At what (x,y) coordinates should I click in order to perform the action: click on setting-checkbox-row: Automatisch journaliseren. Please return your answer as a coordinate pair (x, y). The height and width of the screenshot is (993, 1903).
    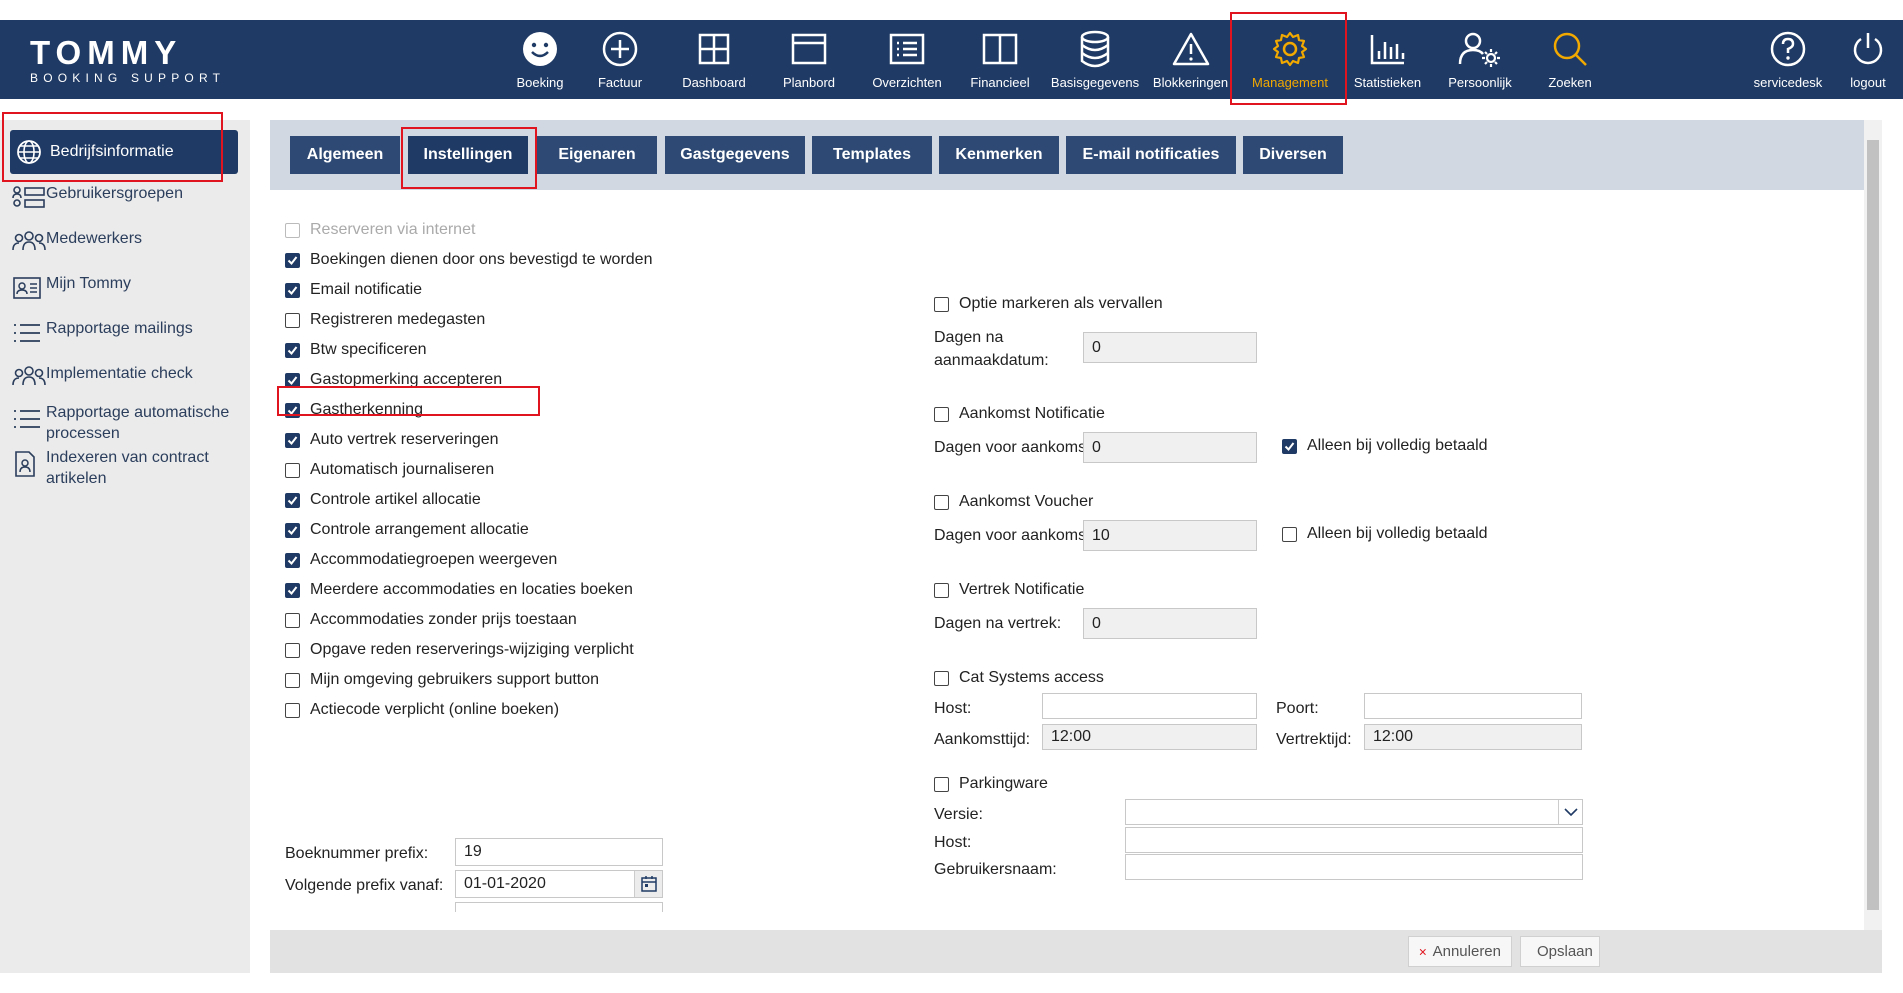
    Looking at the image, I should click on (389, 470).